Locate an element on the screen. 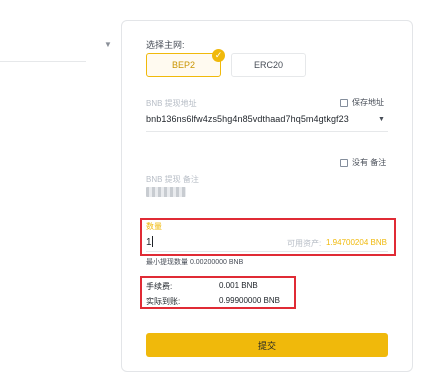  receive-label: 实际到账: is located at coordinates (163, 301).